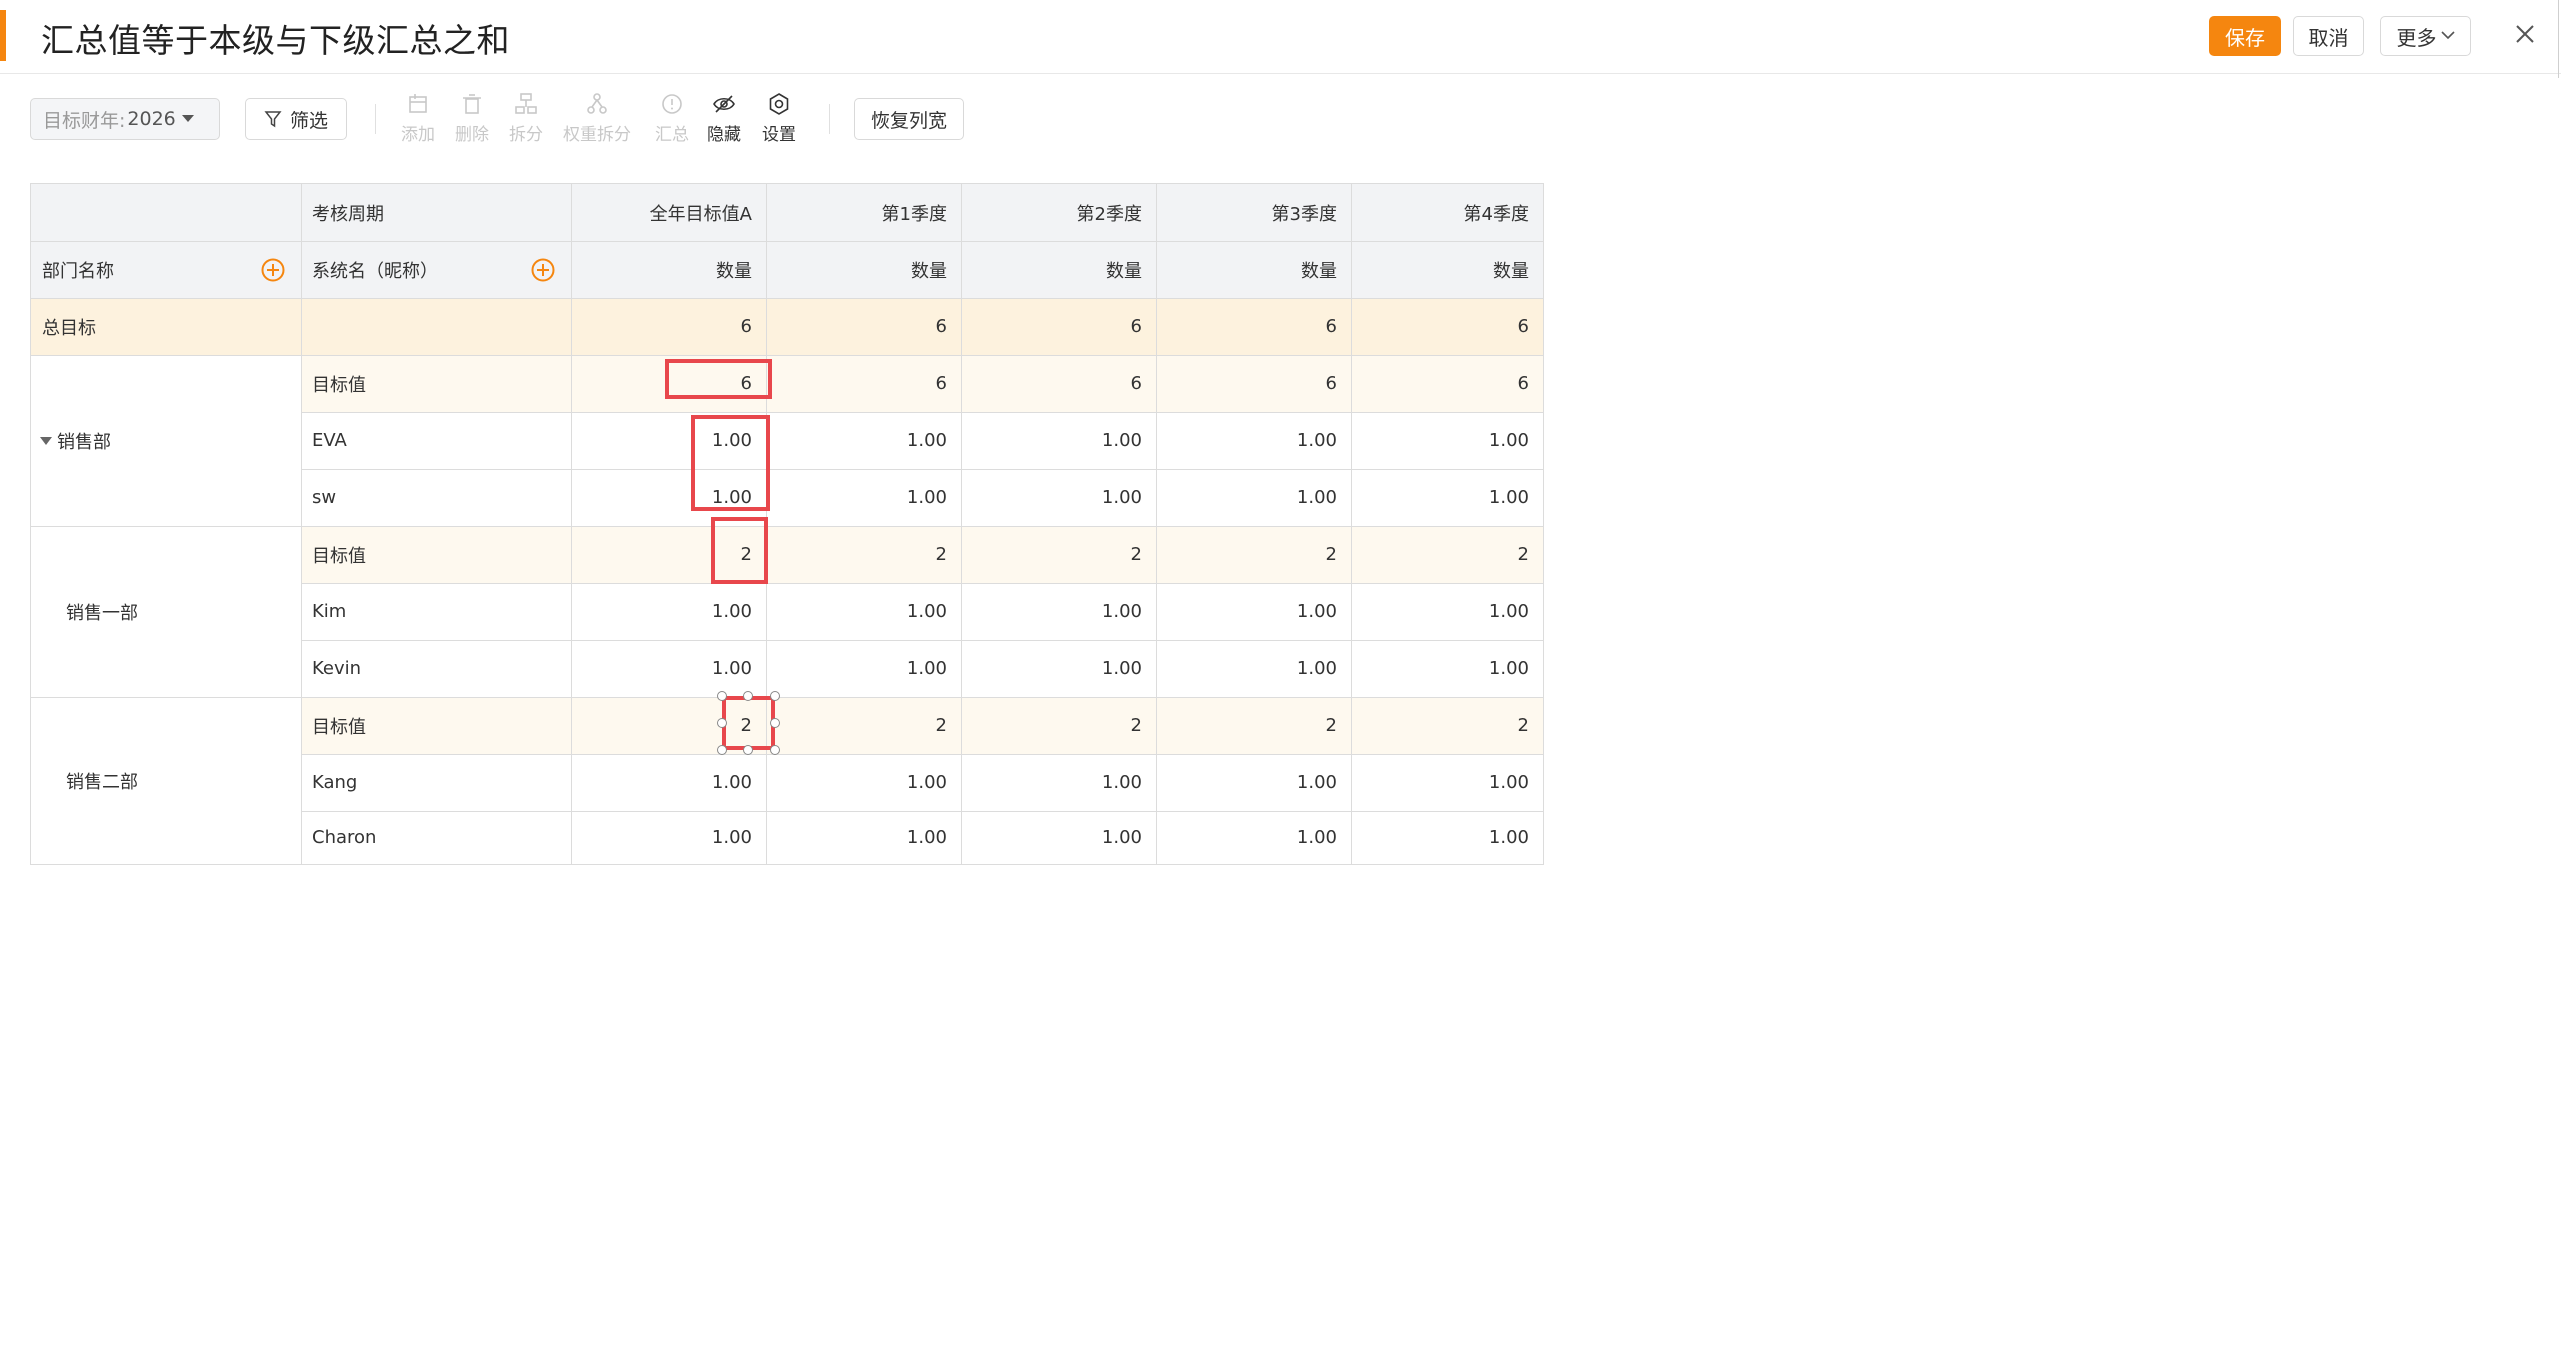  Describe the element at coordinates (472, 104) in the screenshot. I see `trash-icon` at that location.